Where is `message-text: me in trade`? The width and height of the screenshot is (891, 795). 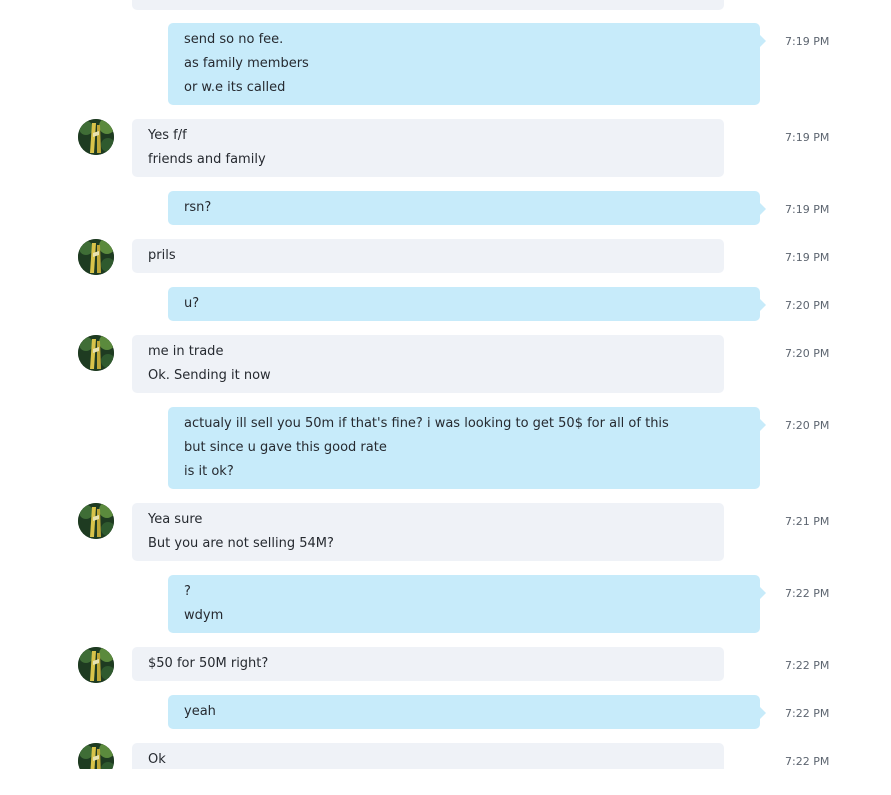 message-text: me in trade is located at coordinates (186, 351).